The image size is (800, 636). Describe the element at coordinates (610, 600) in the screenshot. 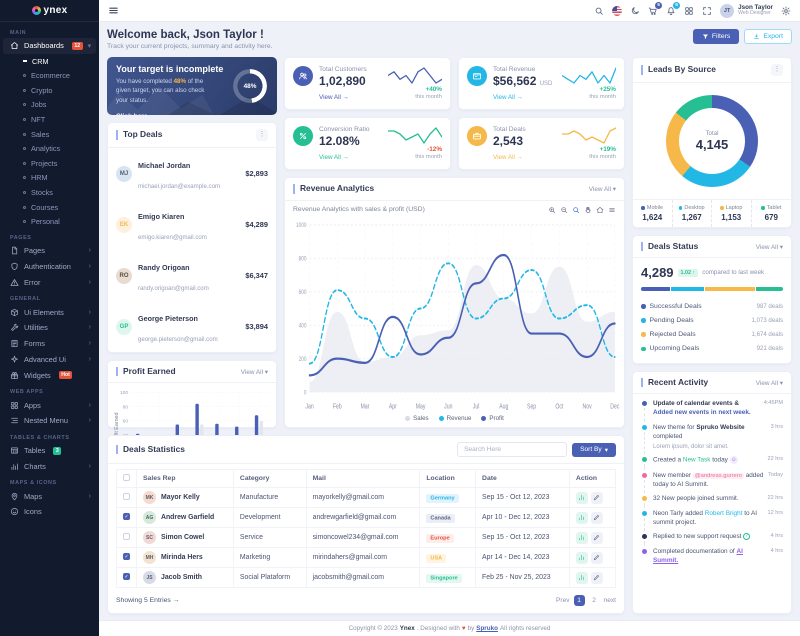

I see `next-page-button: next` at that location.